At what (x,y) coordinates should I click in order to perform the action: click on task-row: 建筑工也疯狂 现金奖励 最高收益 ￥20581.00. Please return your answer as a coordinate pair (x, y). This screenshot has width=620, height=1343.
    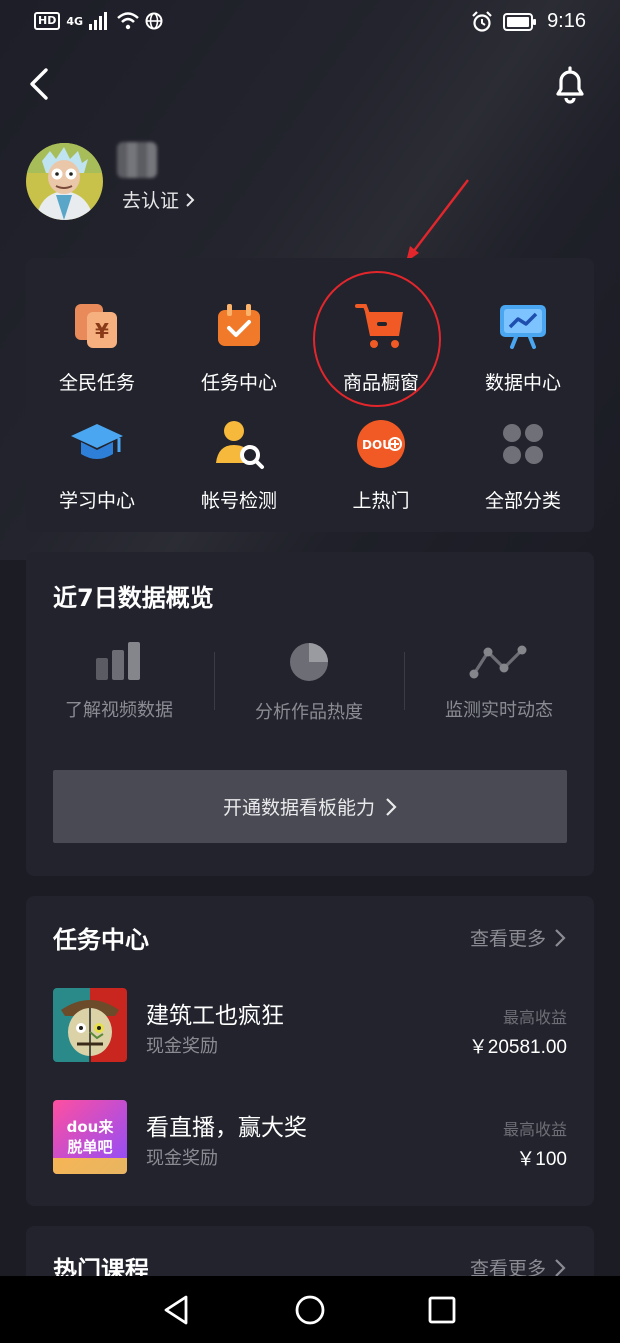
    Looking at the image, I should click on (310, 1026).